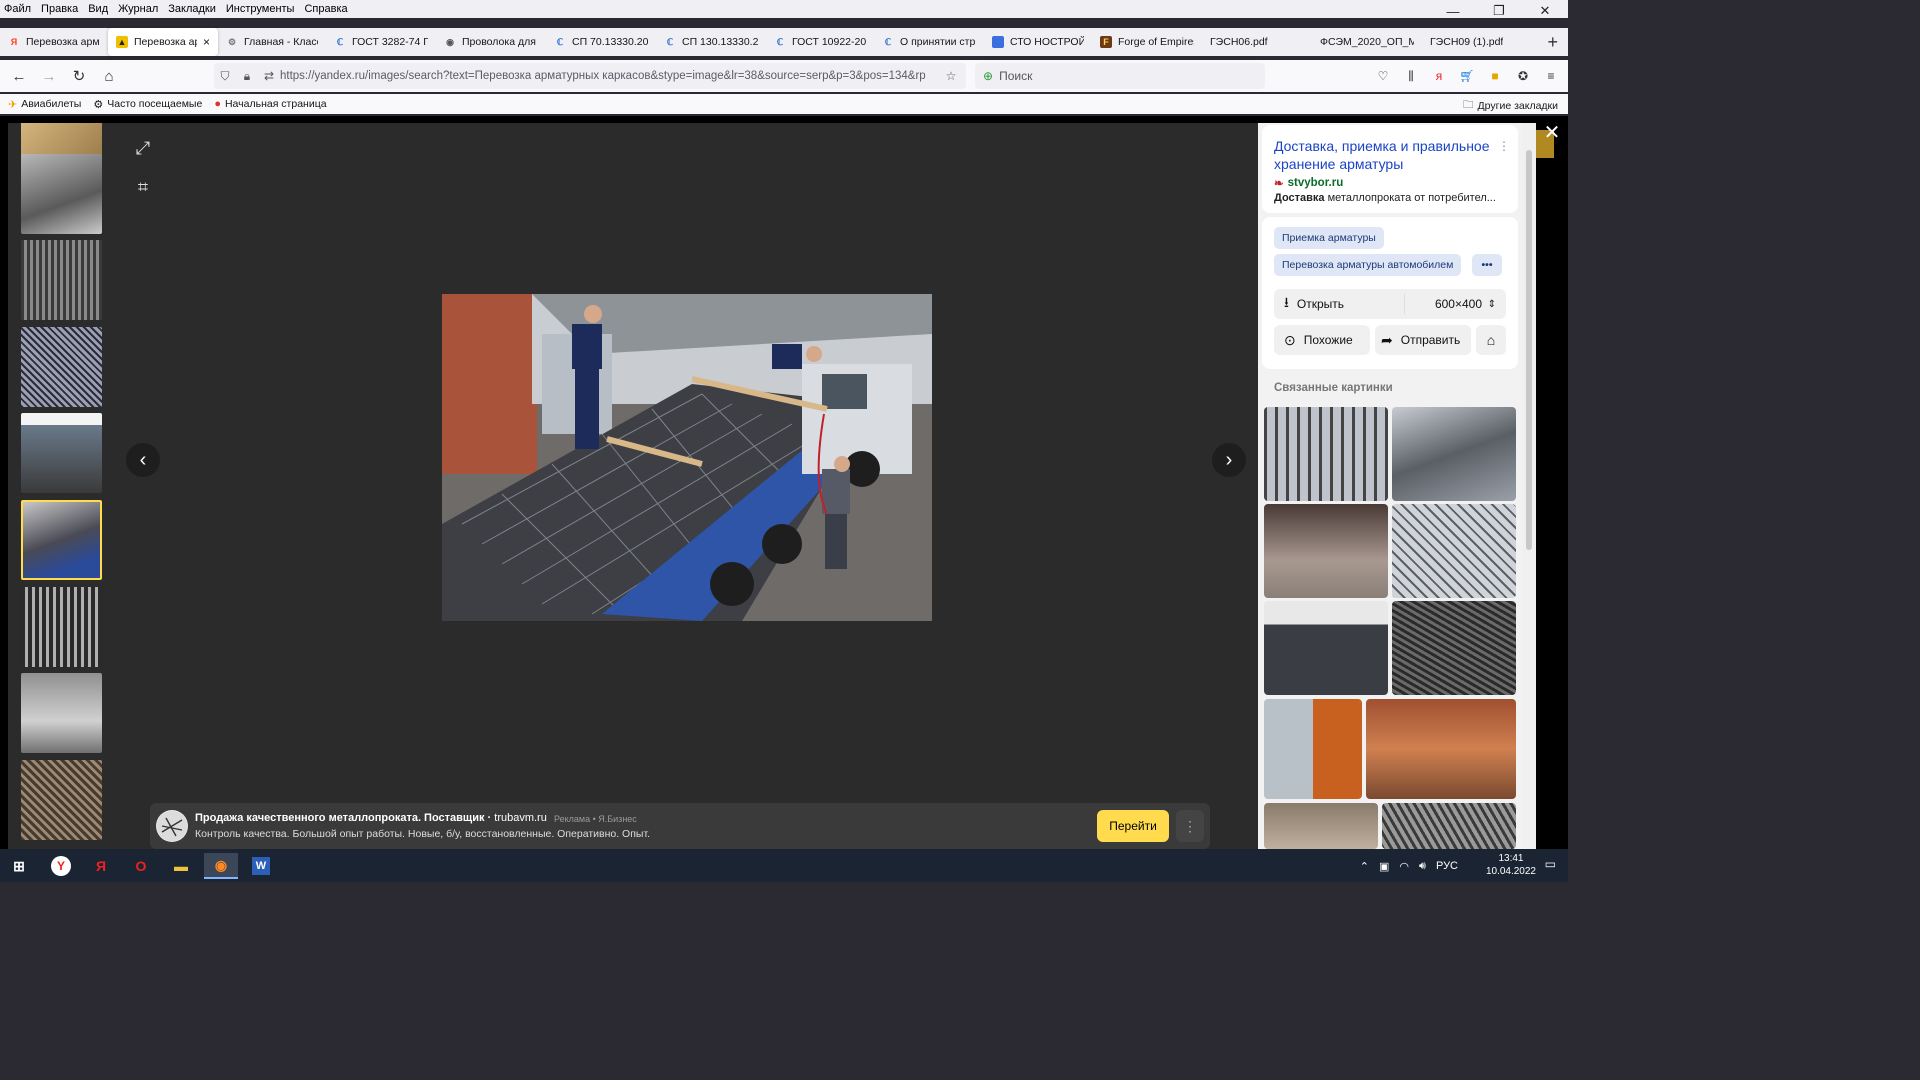 The height and width of the screenshot is (1080, 1920). Describe the element at coordinates (181, 866) in the screenshot. I see `file-explorer-icon: ▬` at that location.